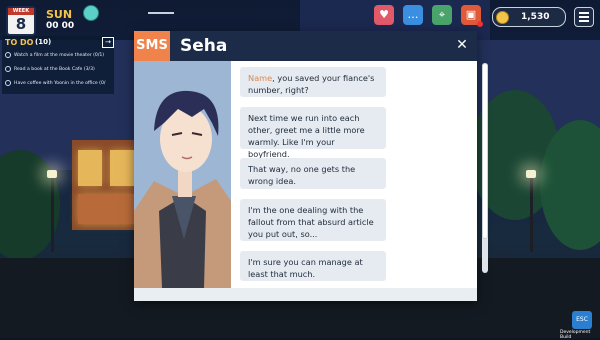 This screenshot has height=340, width=600. I want to click on scrollbar-thumb, so click(485, 151).